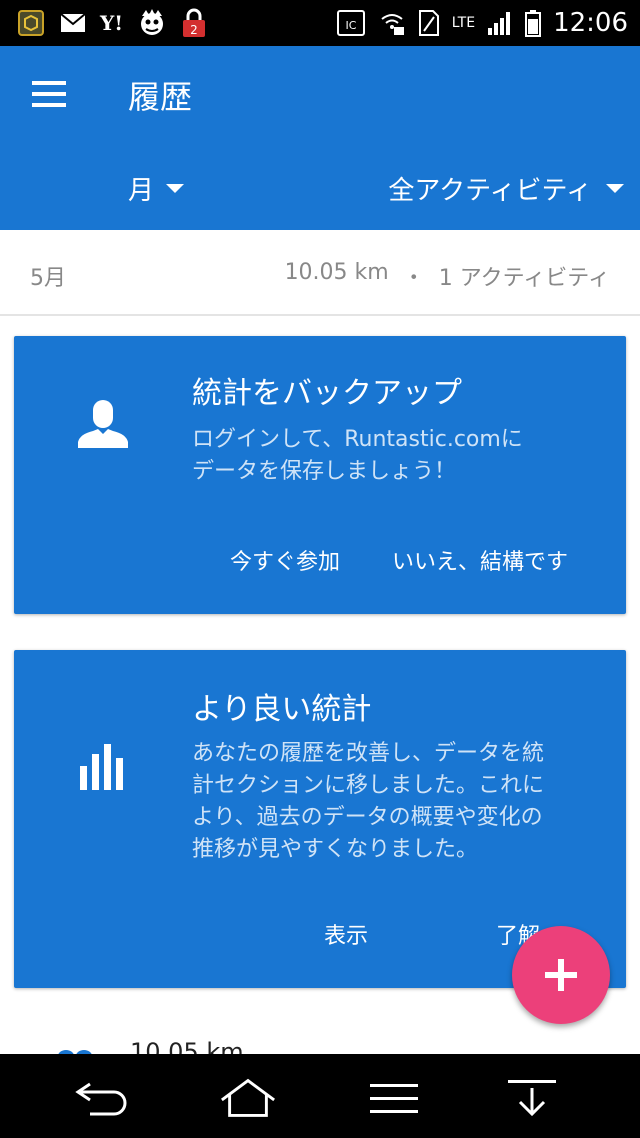 This screenshot has width=640, height=1138. I want to click on network-type: LTE, so click(463, 23).